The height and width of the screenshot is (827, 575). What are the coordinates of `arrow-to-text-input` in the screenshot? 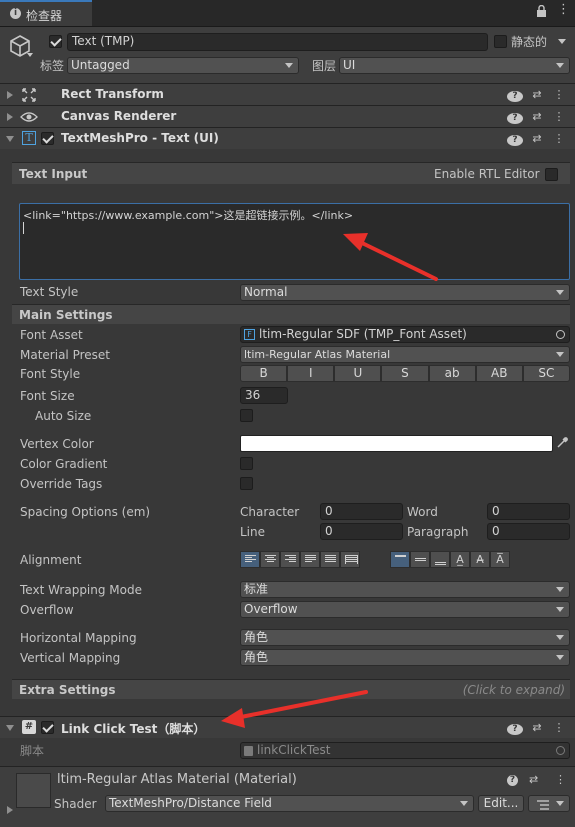 It's located at (390, 257).